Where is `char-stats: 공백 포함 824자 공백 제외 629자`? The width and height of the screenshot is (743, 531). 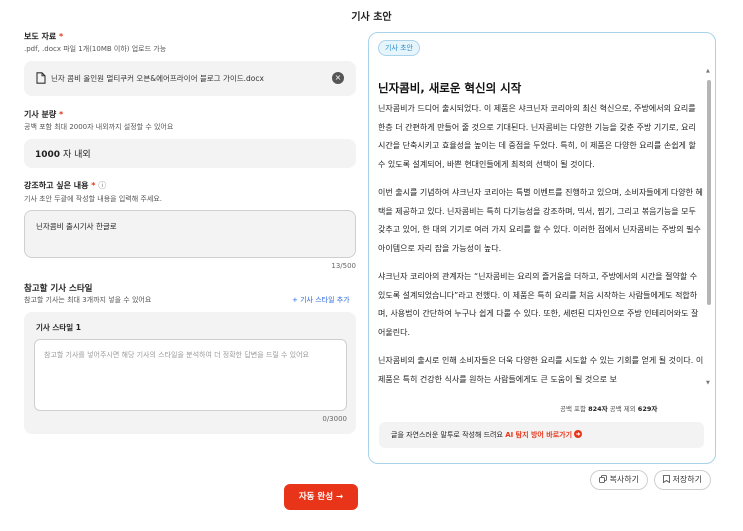 char-stats: 공백 포함 824자 공백 제외 629자 is located at coordinates (609, 409).